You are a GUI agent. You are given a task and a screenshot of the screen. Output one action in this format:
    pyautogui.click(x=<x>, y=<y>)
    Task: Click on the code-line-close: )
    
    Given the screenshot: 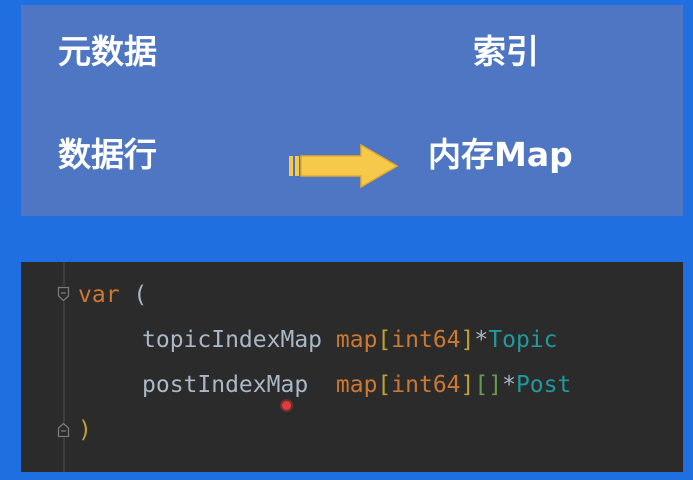 What is the action you would take?
    pyautogui.click(x=85, y=430)
    